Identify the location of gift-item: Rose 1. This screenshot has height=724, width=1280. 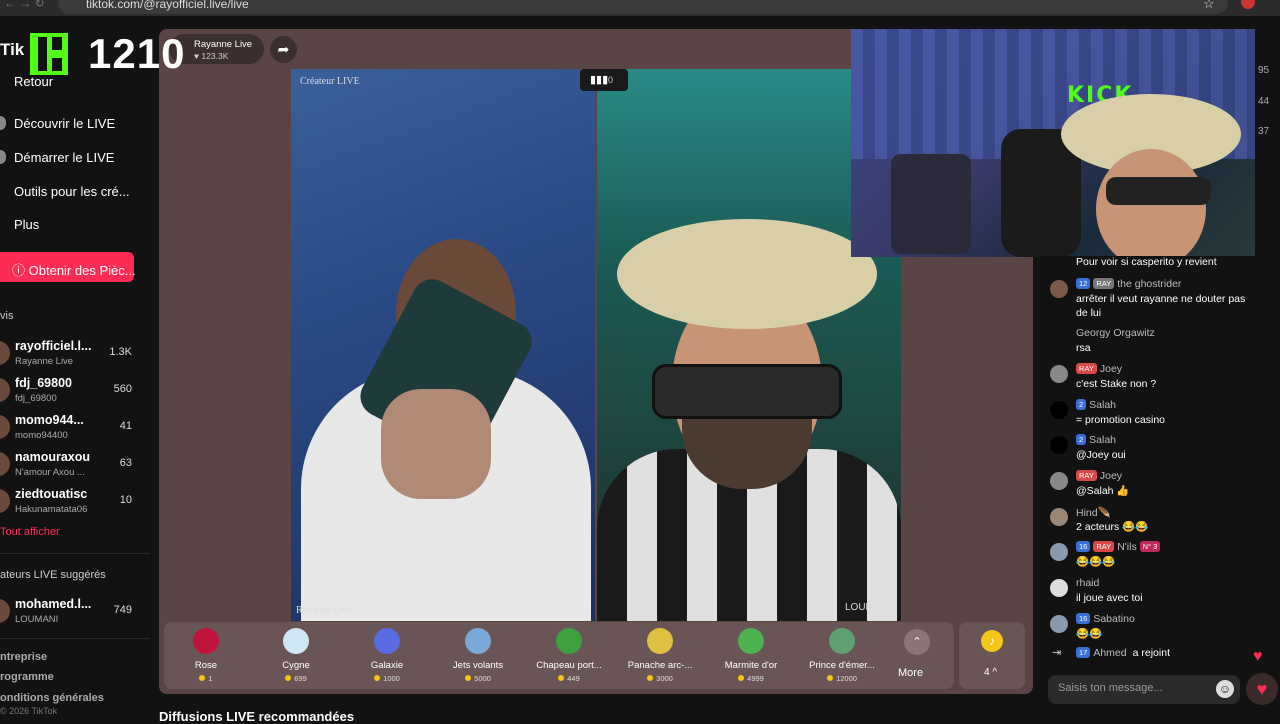
(206, 654).